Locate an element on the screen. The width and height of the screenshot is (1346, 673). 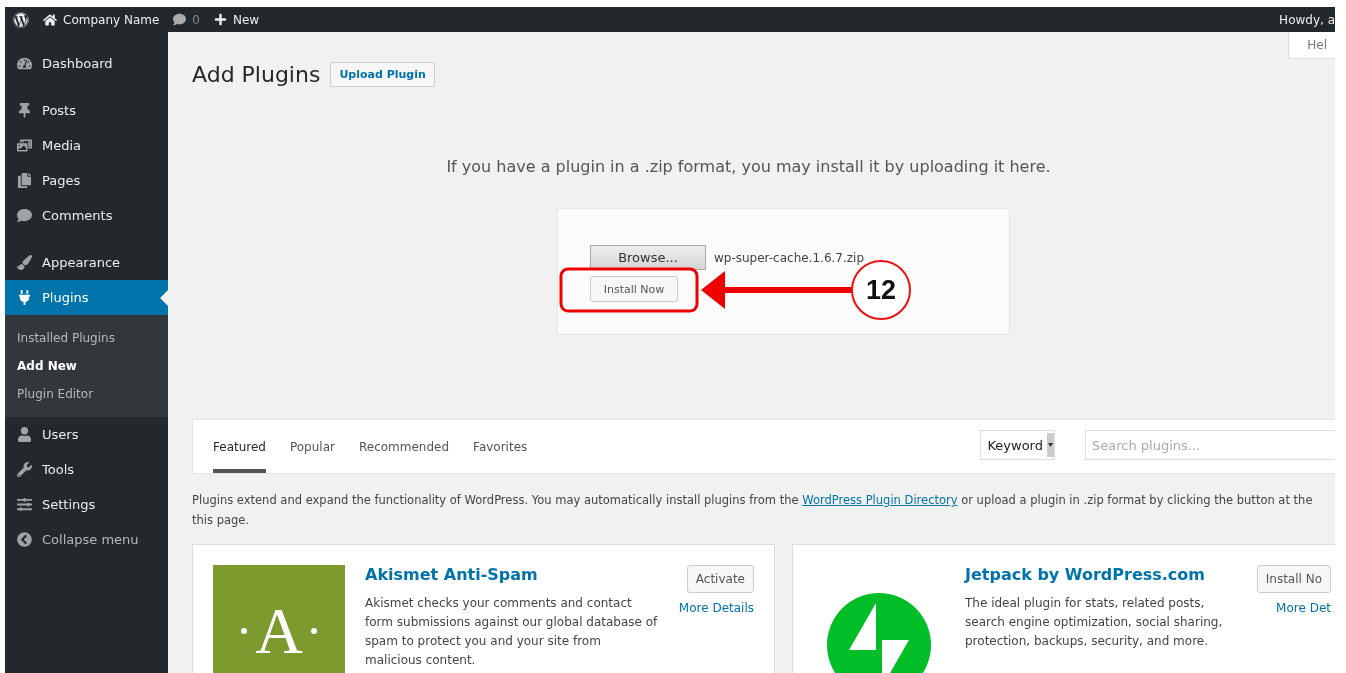
filter-tab: Recommended is located at coordinates (404, 446).